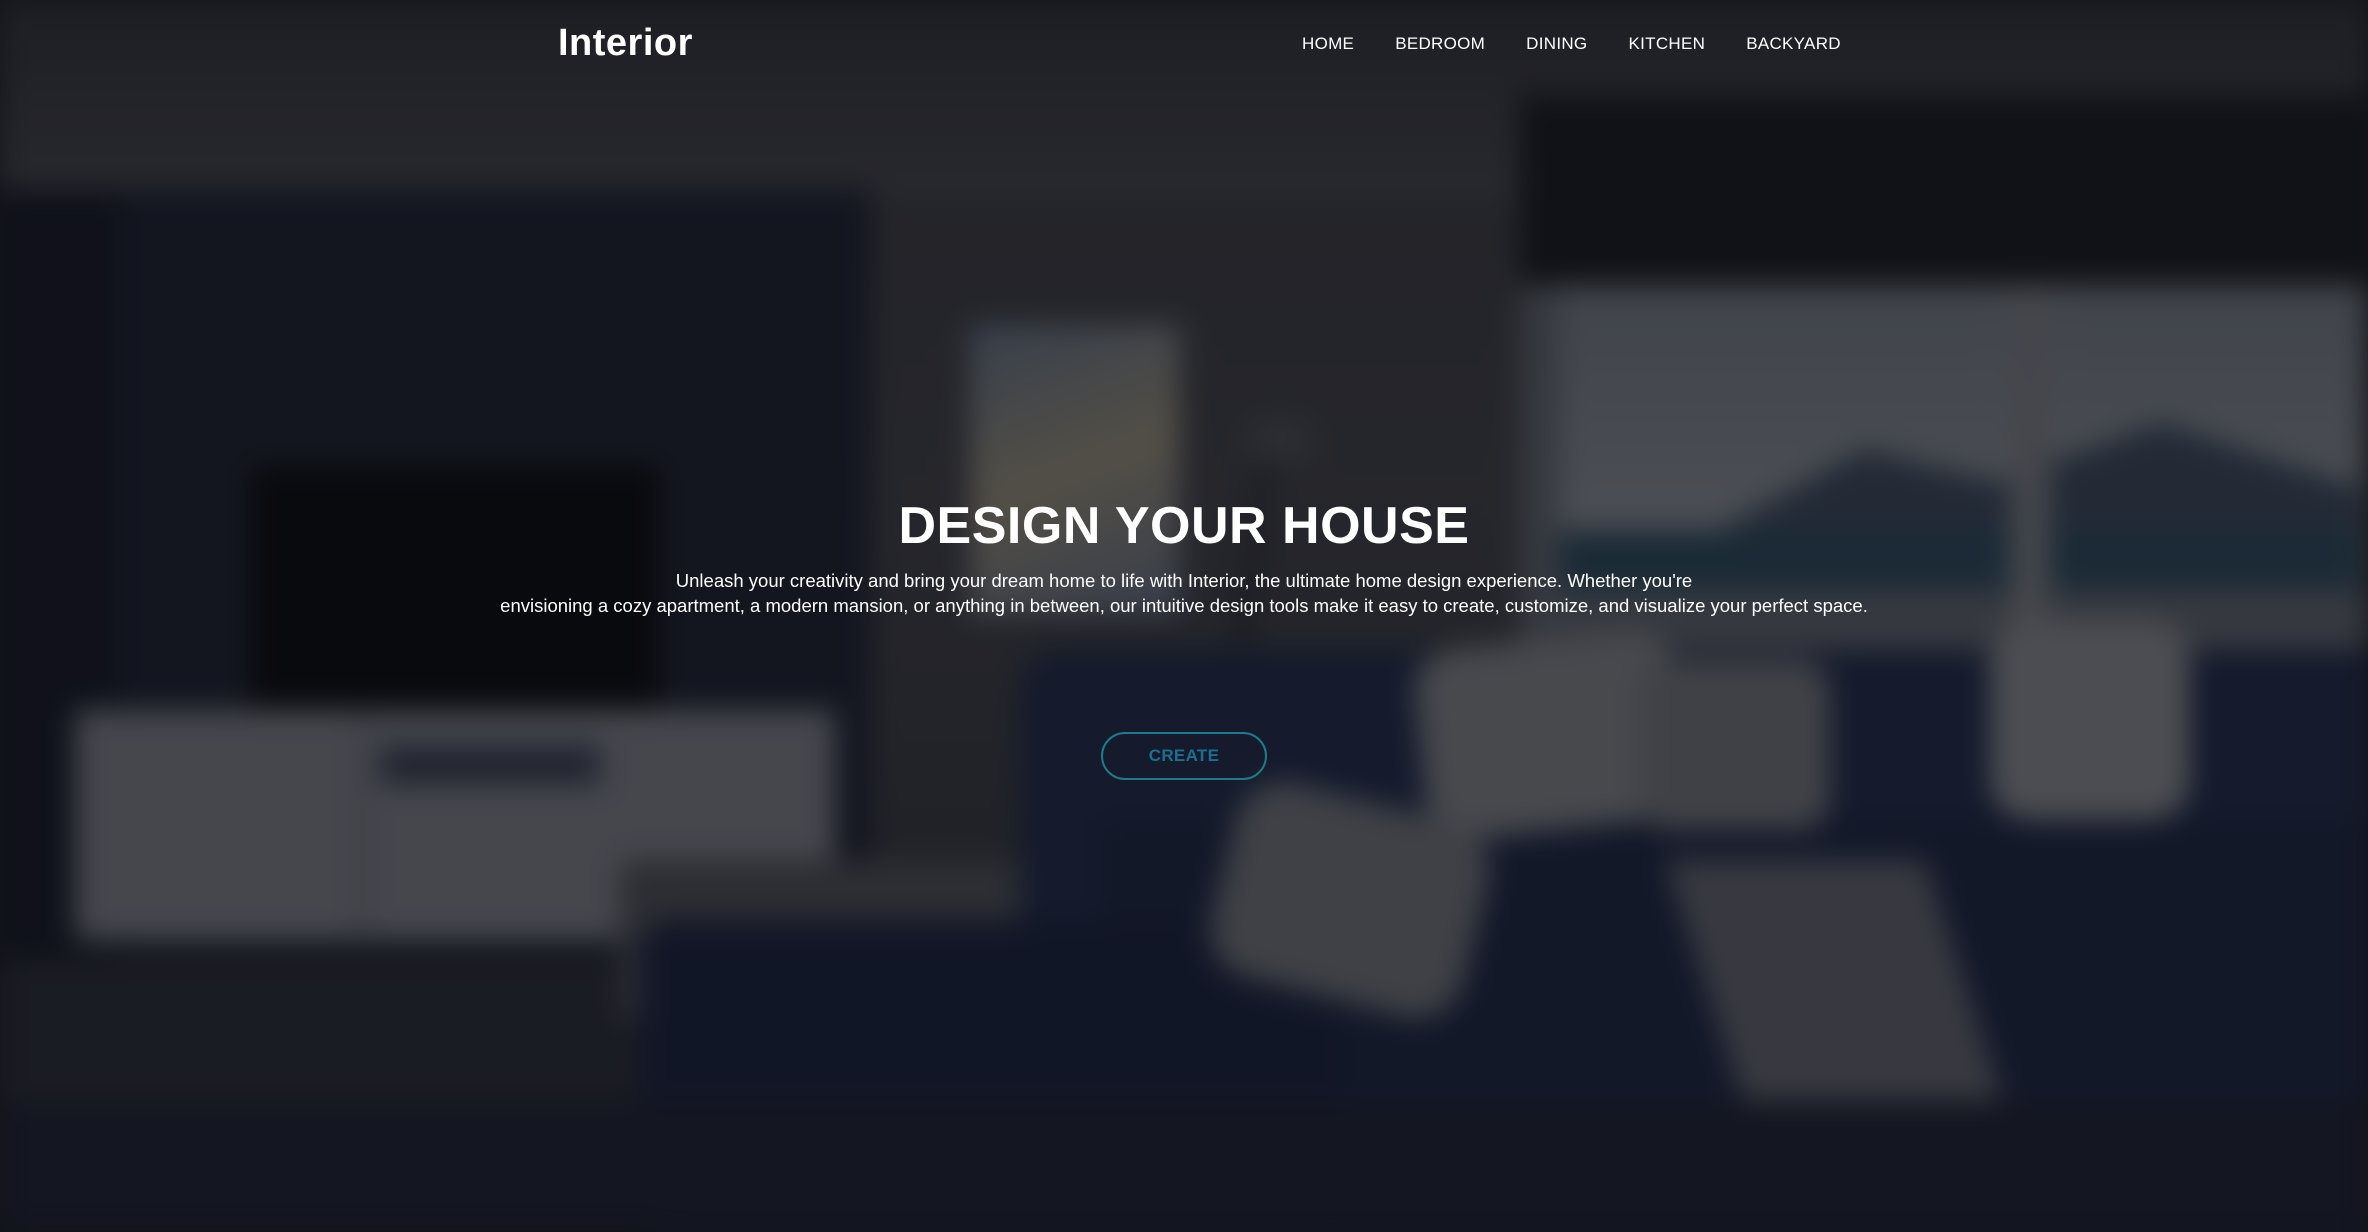 The height and width of the screenshot is (1232, 2368). Describe the element at coordinates (625, 43) in the screenshot. I see `brand-logo: Interior` at that location.